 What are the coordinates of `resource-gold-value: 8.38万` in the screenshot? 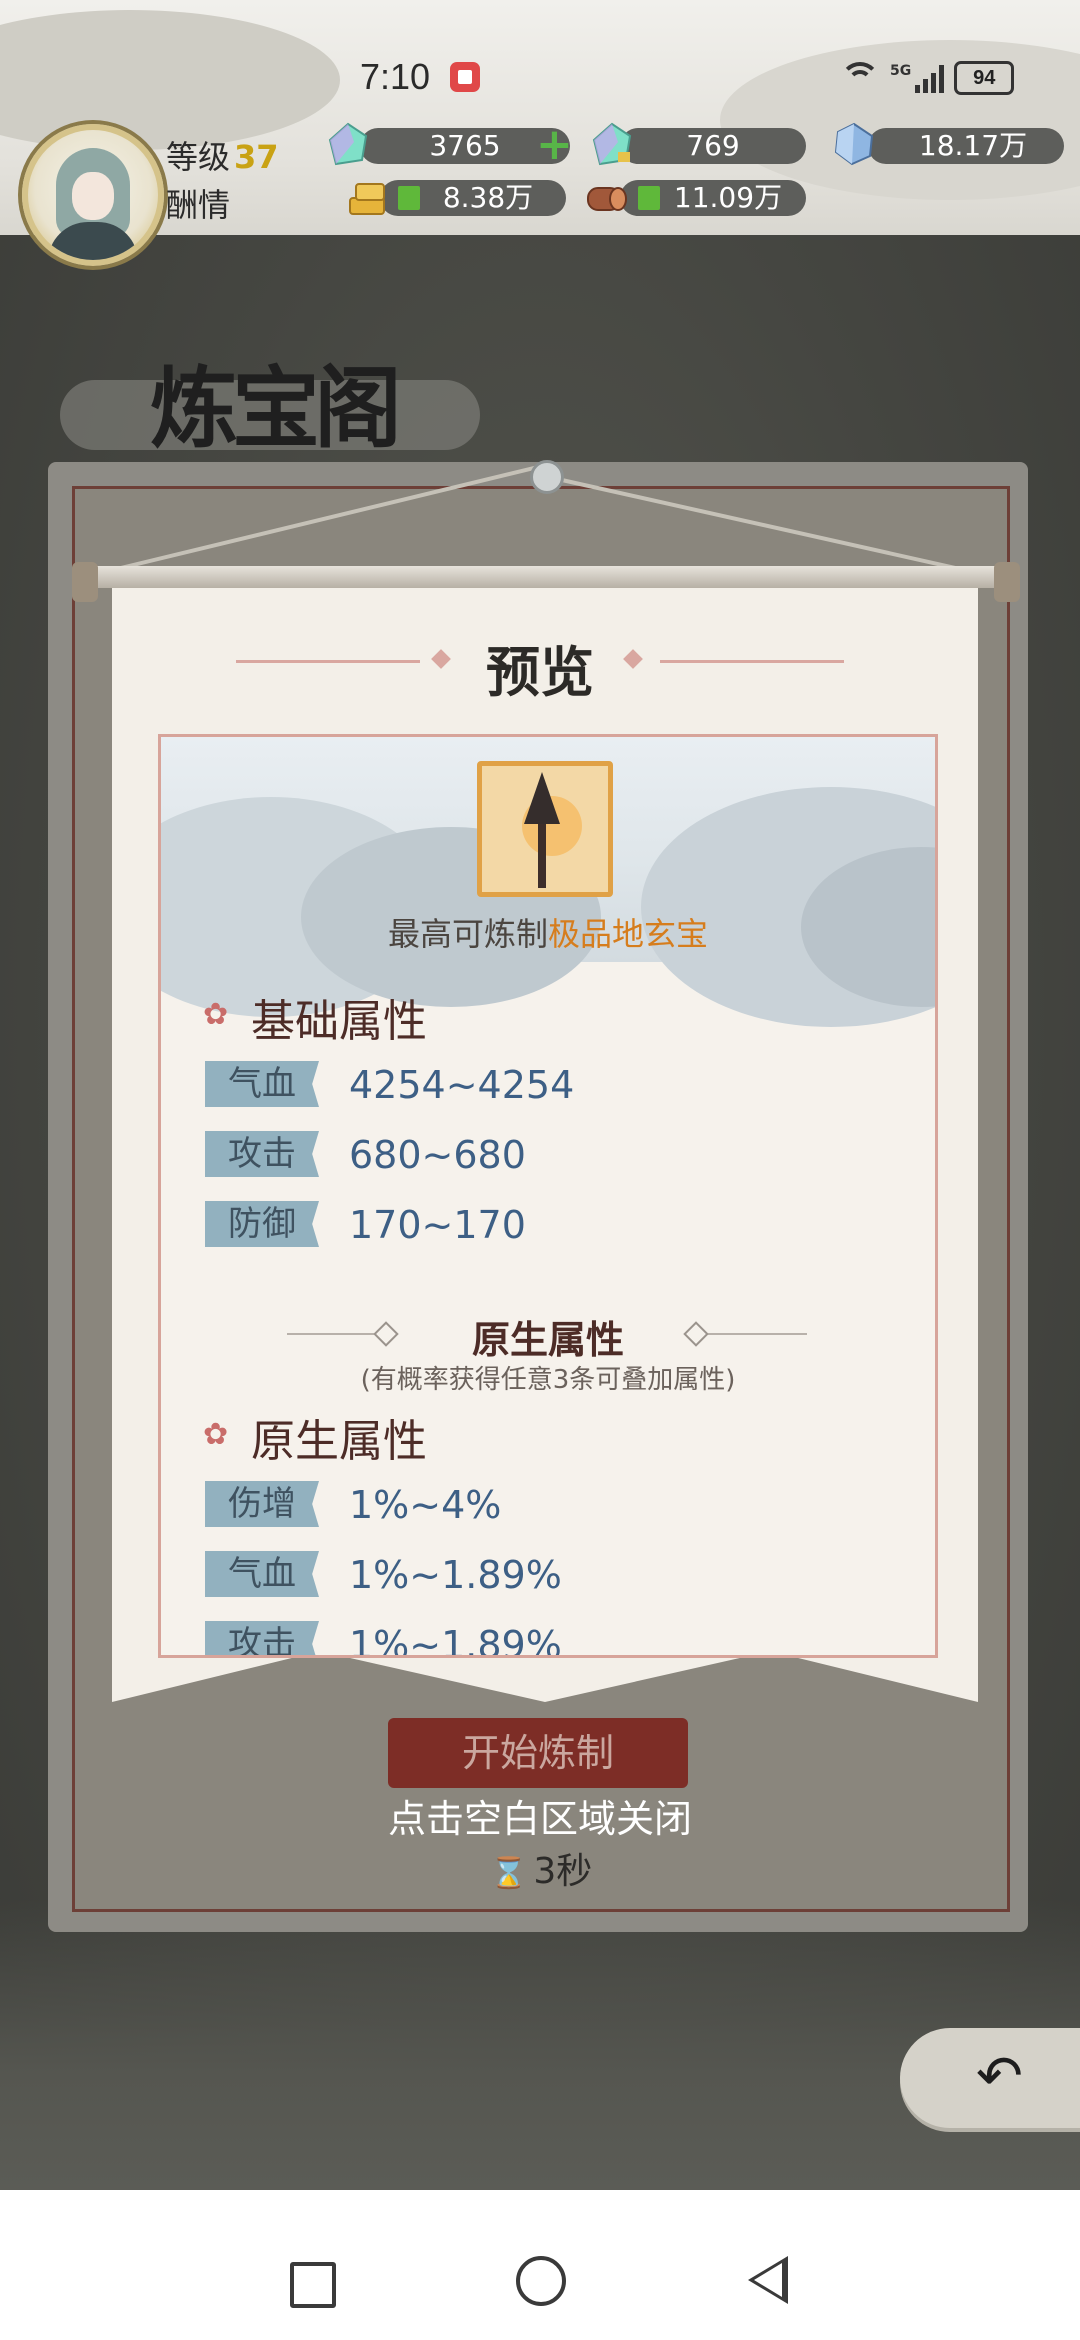 It's located at (488, 197).